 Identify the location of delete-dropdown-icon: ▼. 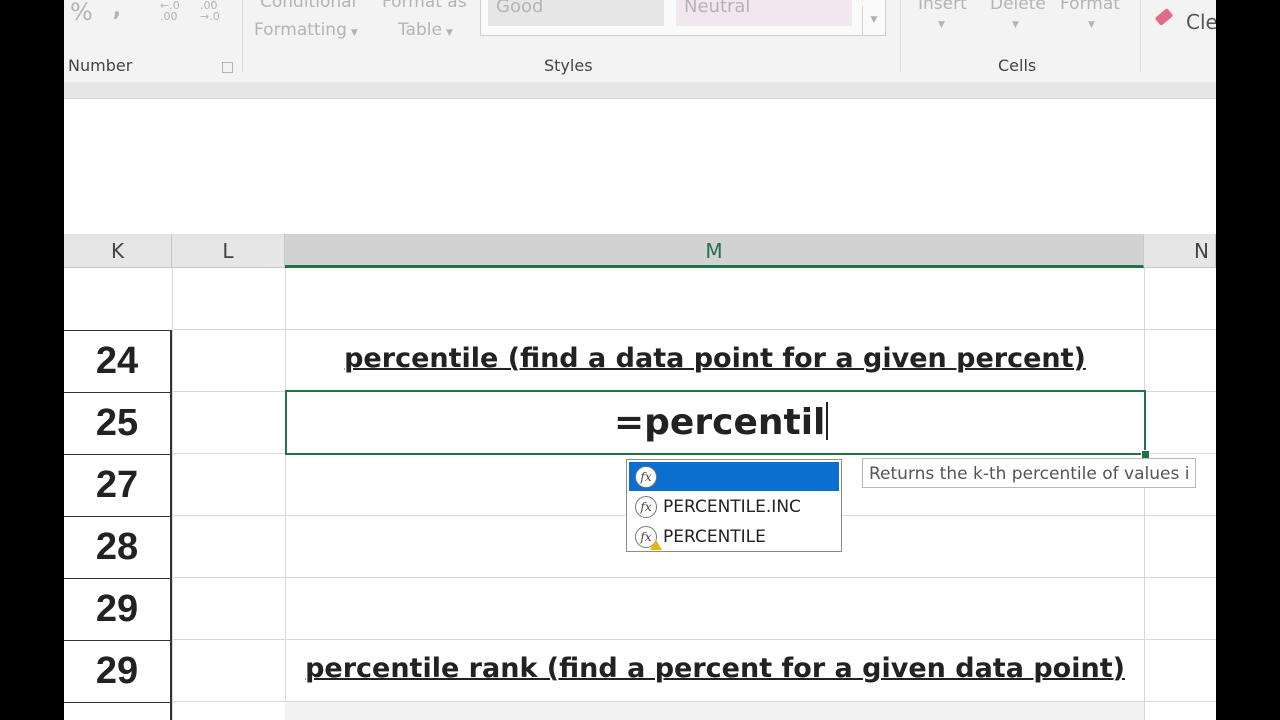
(1015, 25).